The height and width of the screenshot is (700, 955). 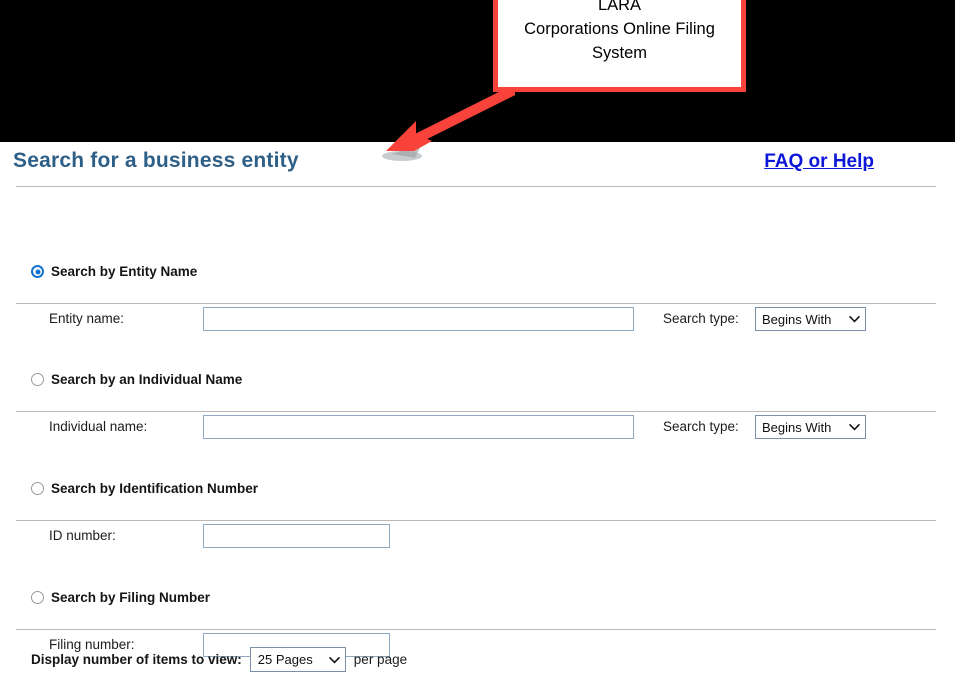 I want to click on lara-callout-box: LARA Corporations Online Filing System, so click(x=619, y=46).